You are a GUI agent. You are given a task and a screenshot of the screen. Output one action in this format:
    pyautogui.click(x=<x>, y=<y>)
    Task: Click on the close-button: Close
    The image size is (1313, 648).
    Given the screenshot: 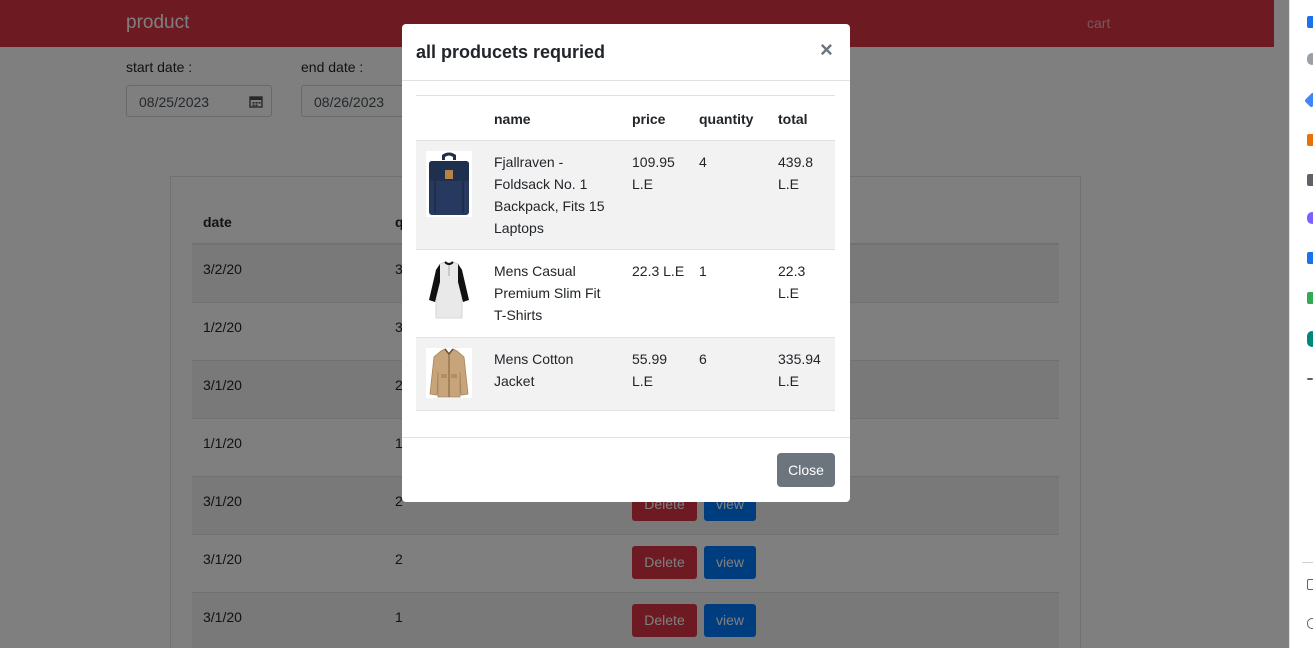 What is the action you would take?
    pyautogui.click(x=806, y=470)
    